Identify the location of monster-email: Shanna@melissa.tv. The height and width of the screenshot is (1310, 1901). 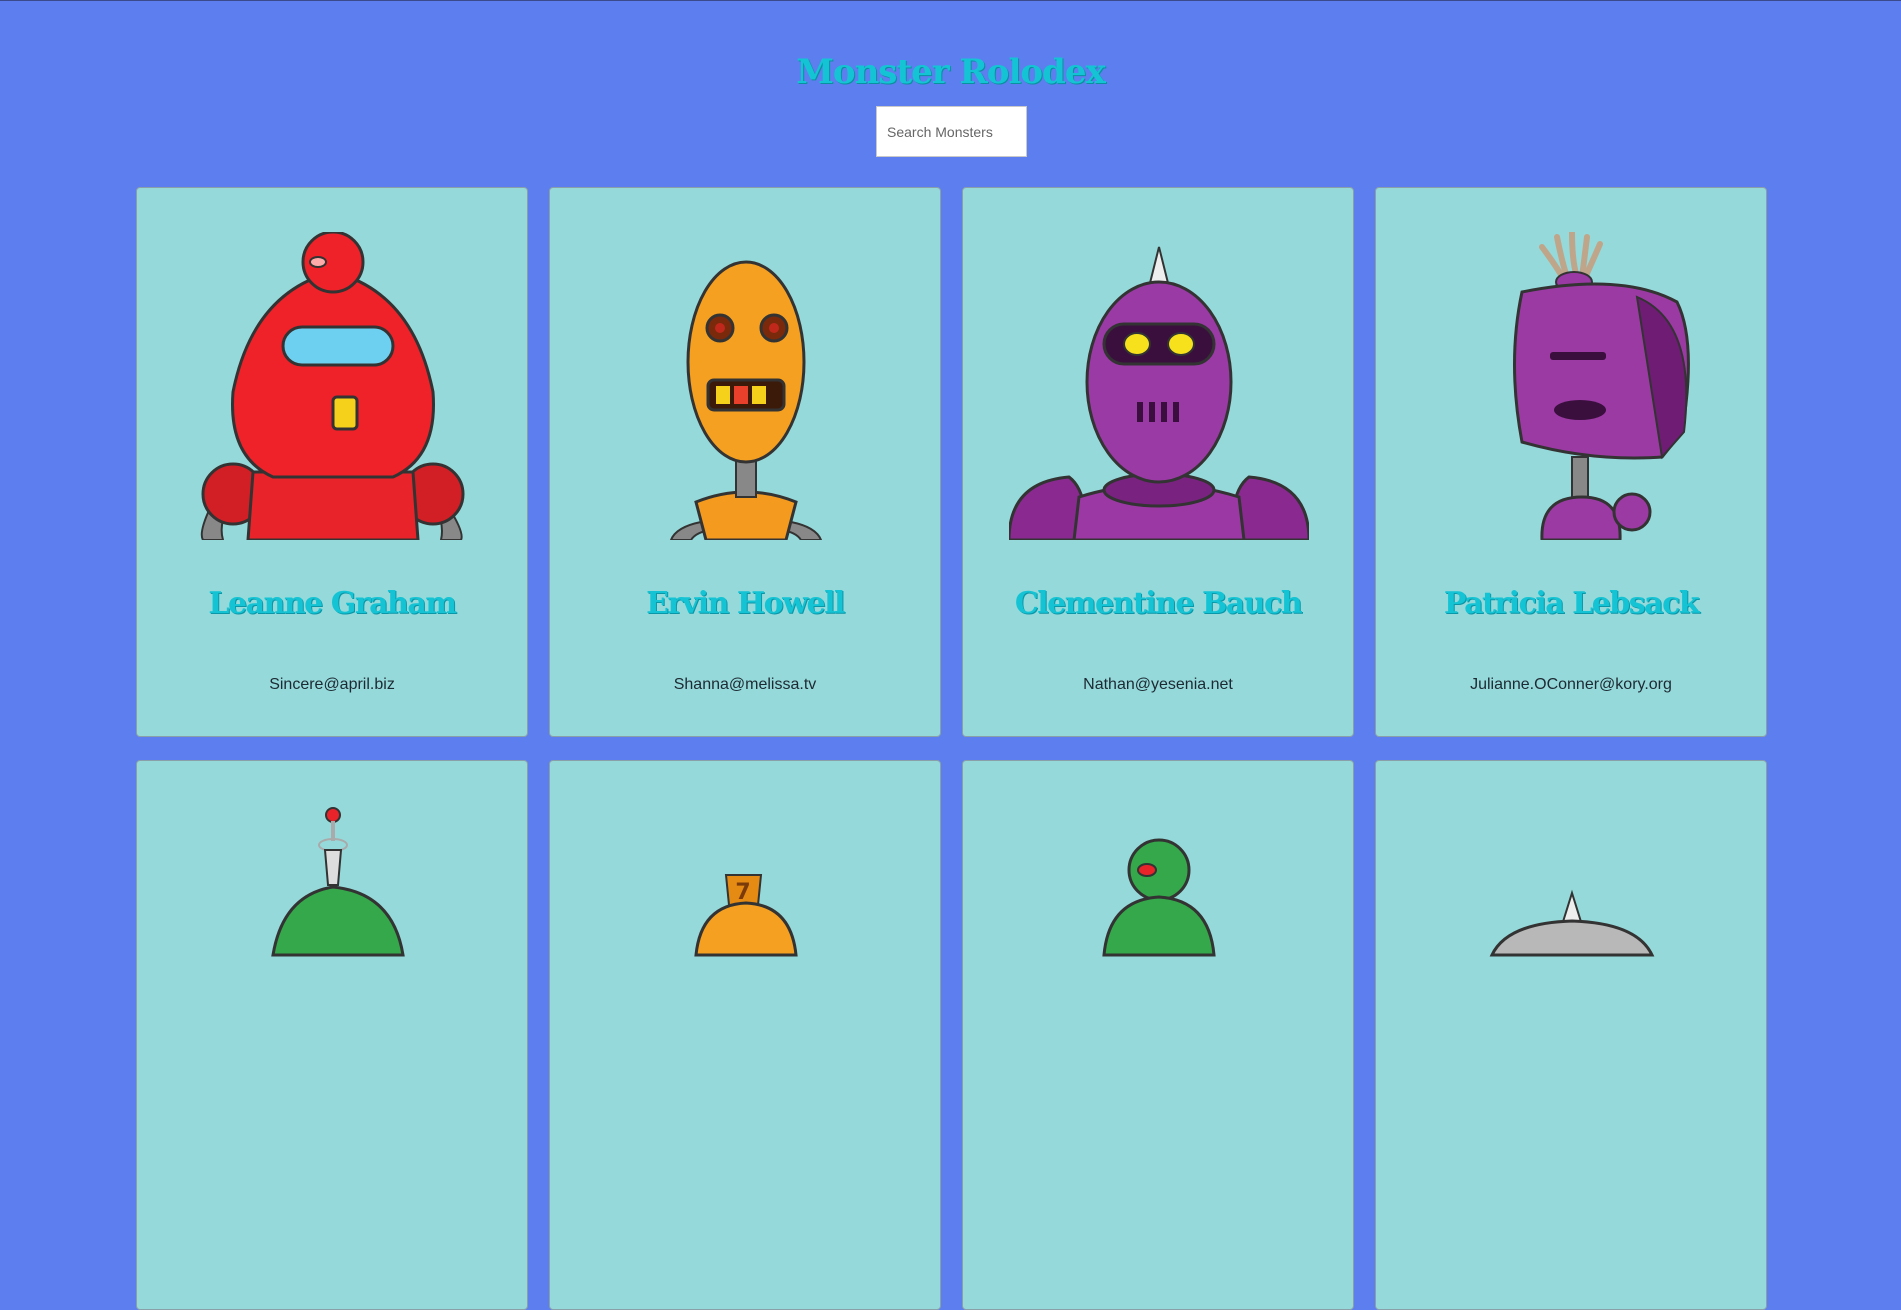
(745, 684).